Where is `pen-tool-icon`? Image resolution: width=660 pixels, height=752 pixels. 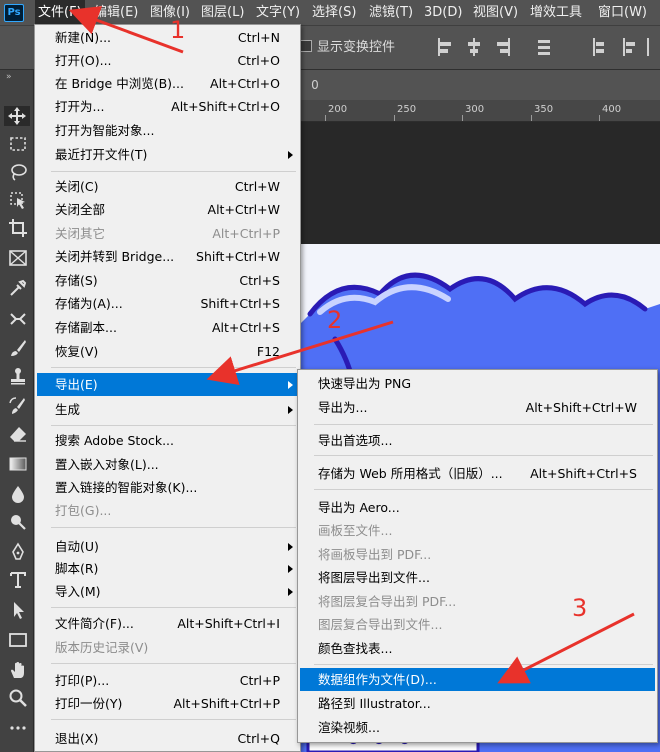 pen-tool-icon is located at coordinates (18, 552).